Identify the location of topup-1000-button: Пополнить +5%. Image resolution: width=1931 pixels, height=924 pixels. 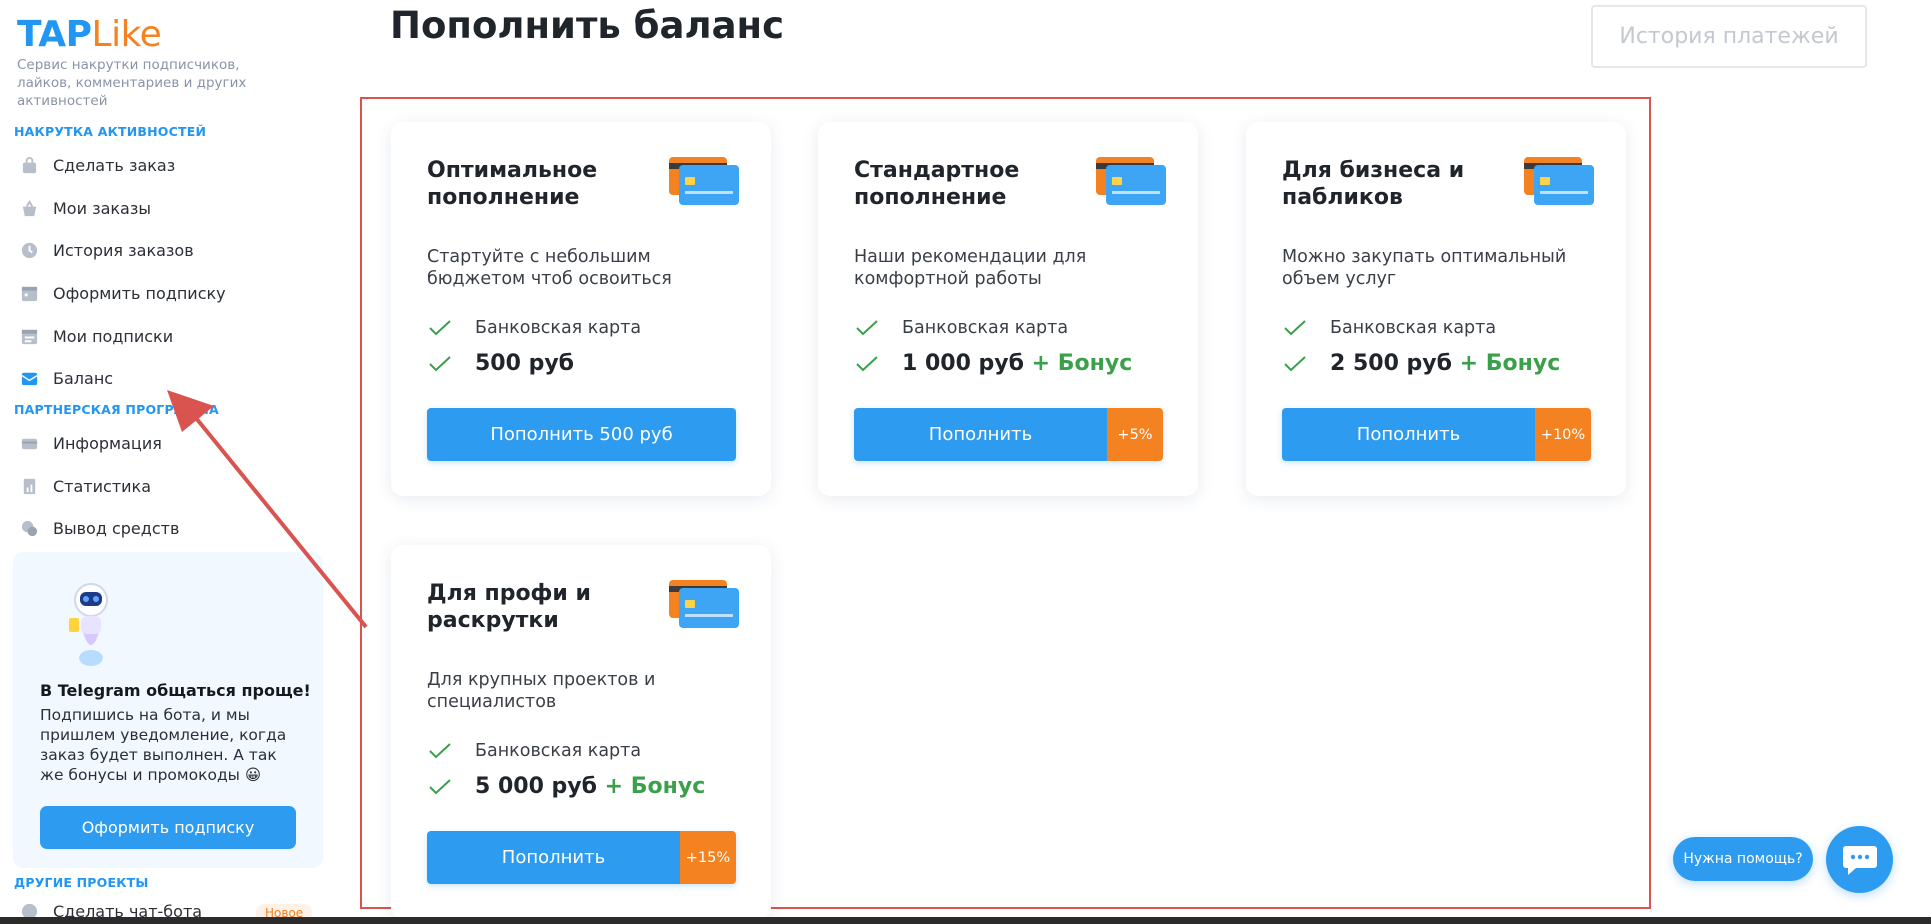
(1008, 434).